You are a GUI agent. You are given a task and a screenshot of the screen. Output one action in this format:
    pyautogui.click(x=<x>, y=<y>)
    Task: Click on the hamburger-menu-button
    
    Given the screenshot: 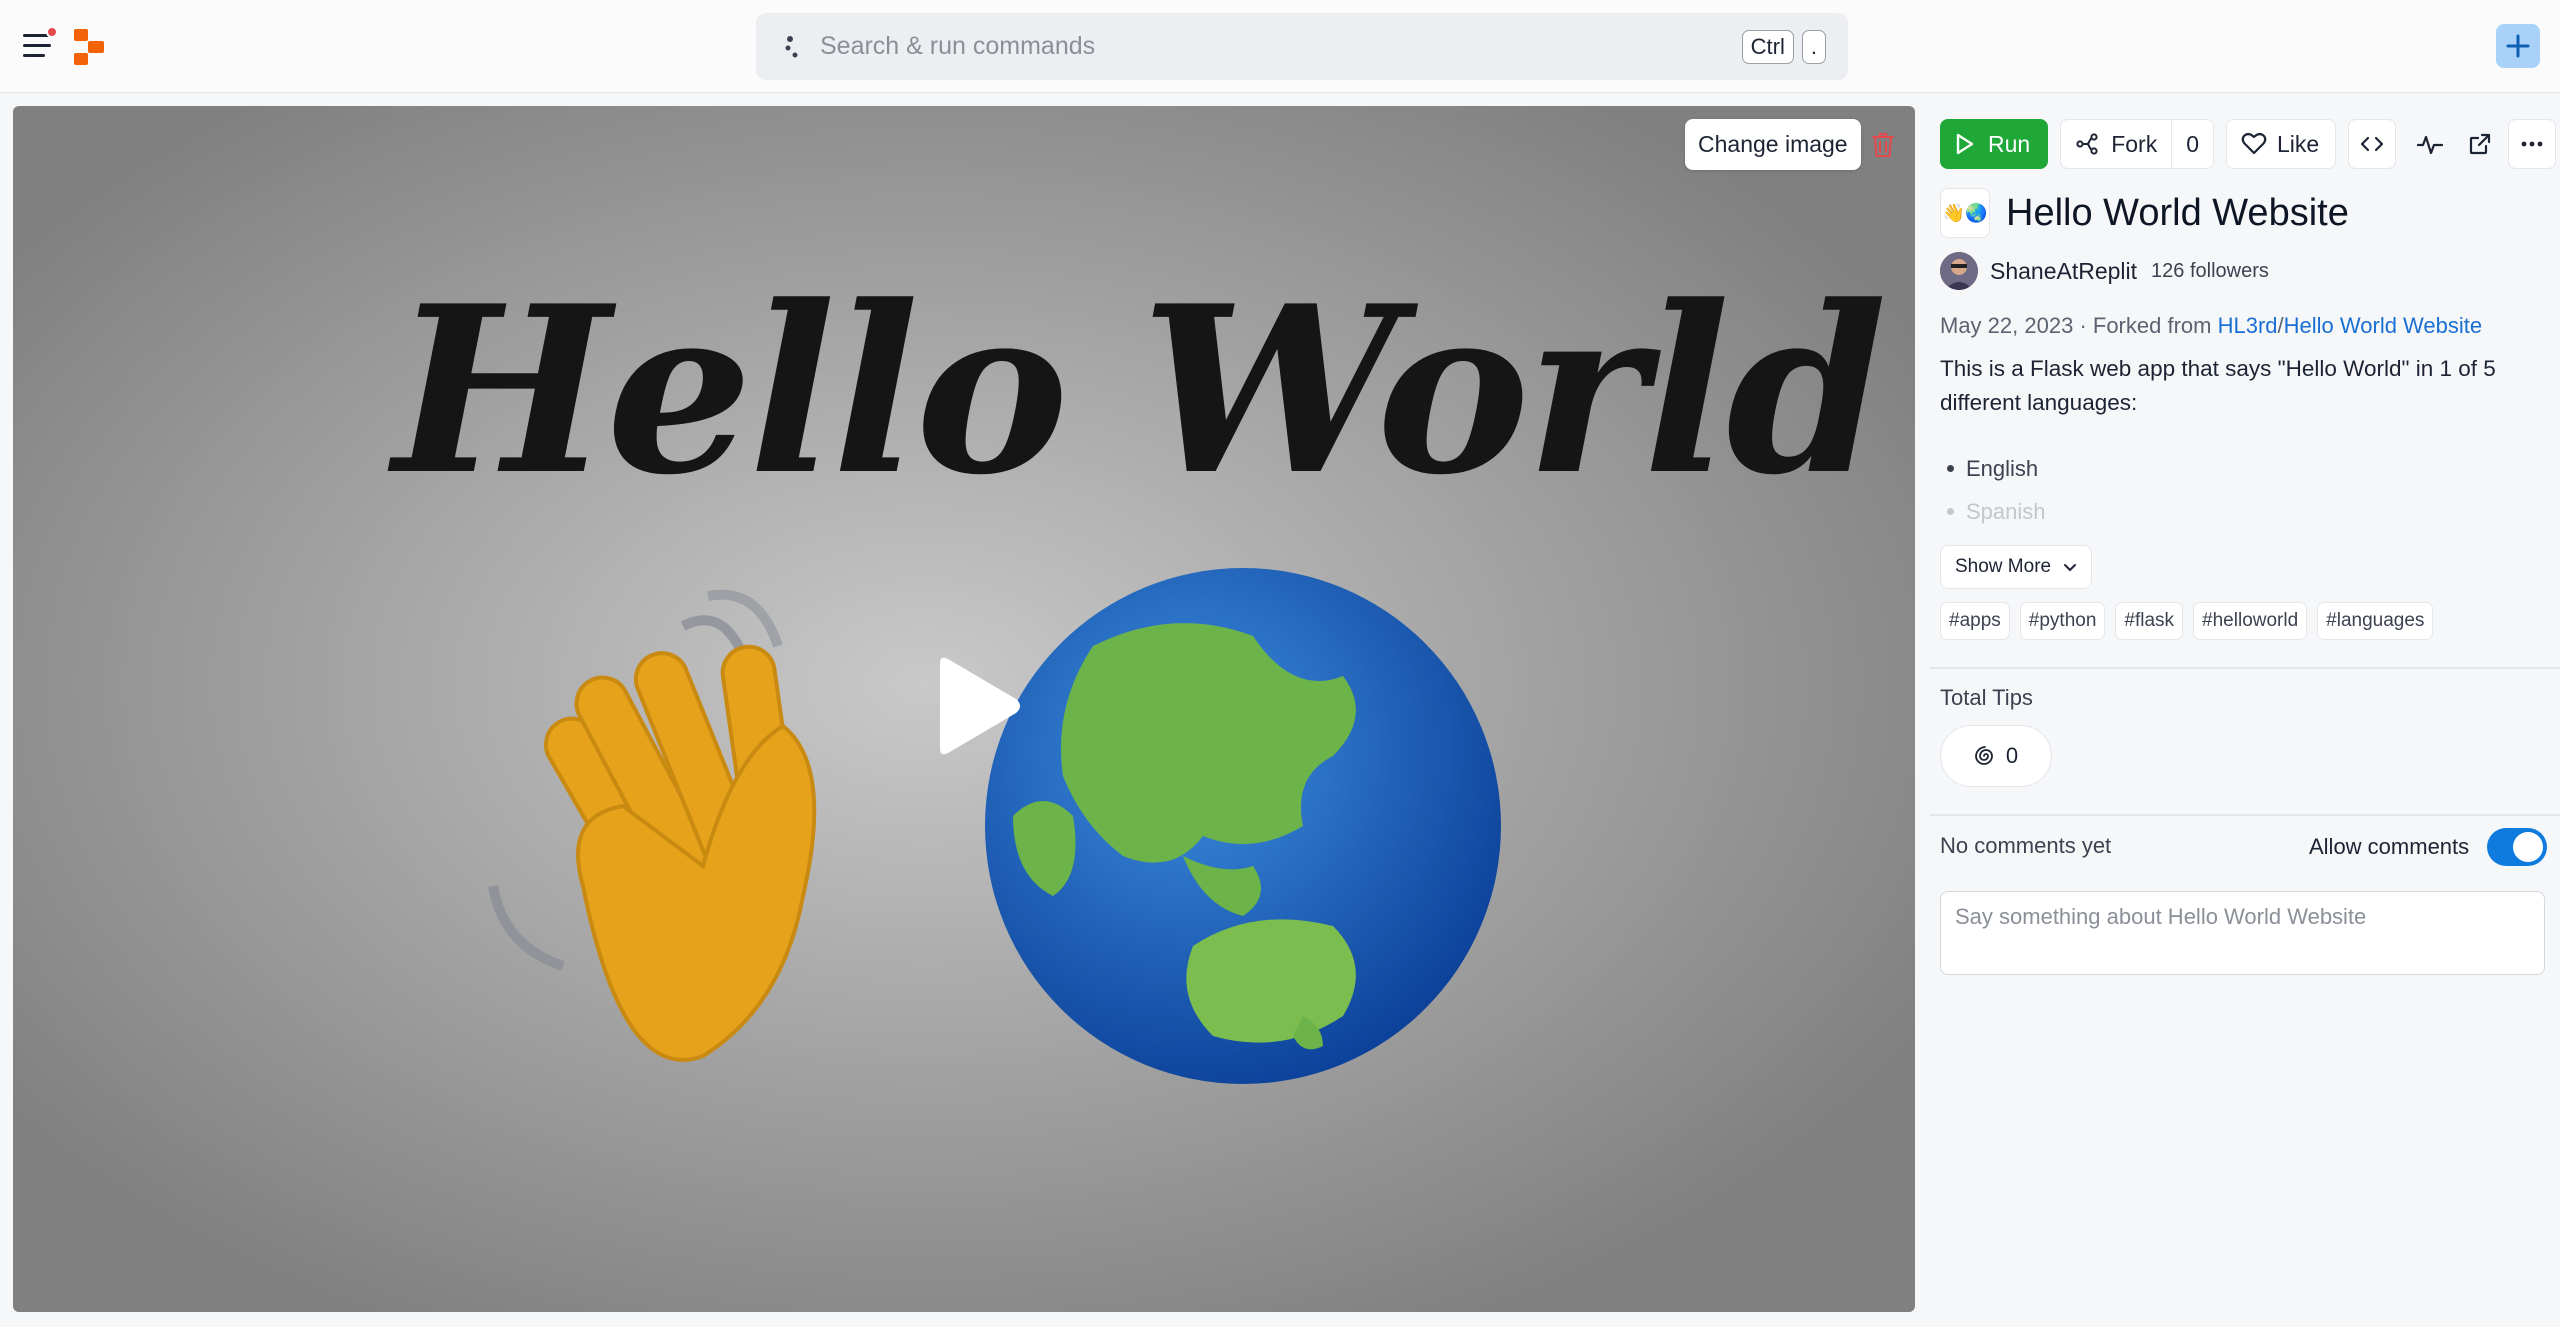 What is the action you would take?
    pyautogui.click(x=39, y=45)
    